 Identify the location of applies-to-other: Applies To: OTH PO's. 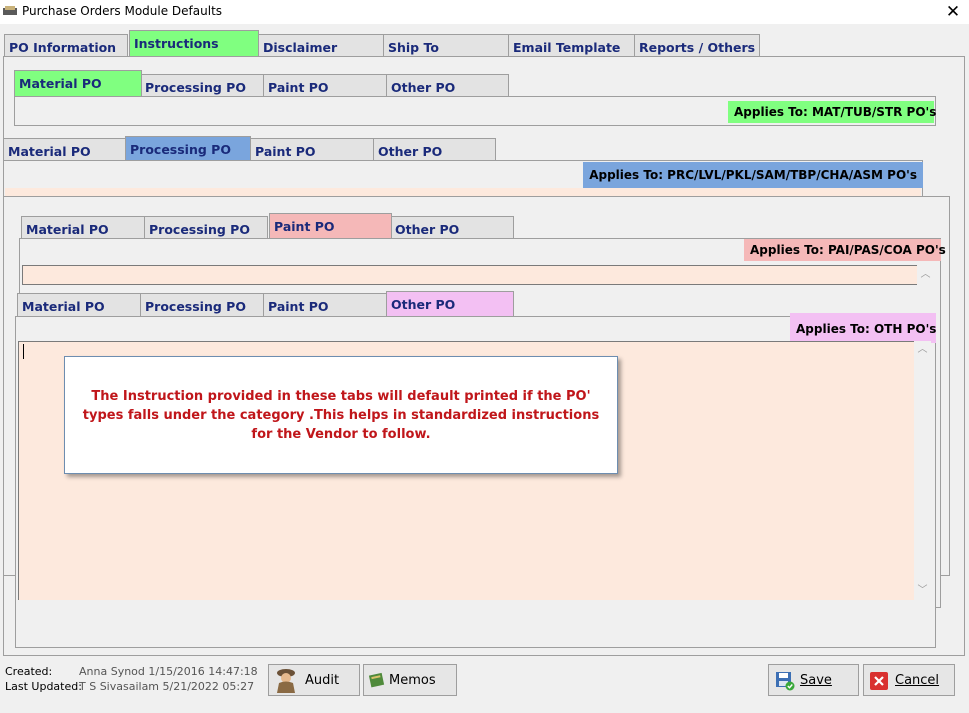
(863, 328).